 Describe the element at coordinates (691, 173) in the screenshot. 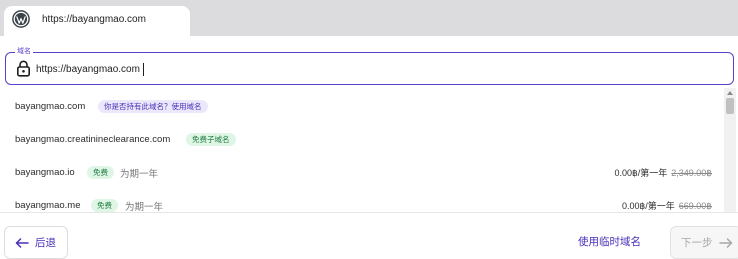

I see `original-price: 2,349.00฿` at that location.